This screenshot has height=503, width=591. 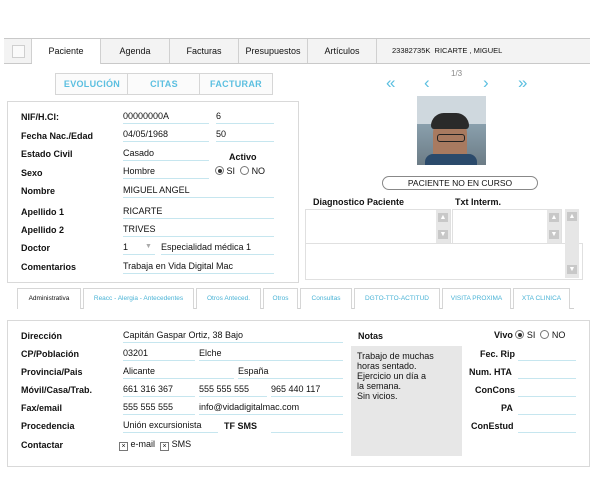 What do you see at coordinates (447, 51) in the screenshot?
I see `patient-header: 23382735K RICARTE , MIGUEL` at bounding box center [447, 51].